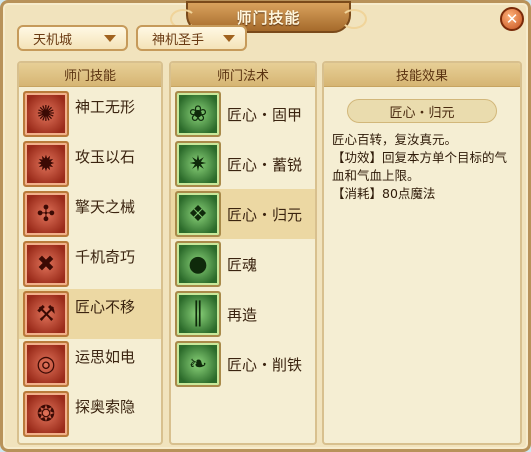 This screenshot has width=531, height=452. Describe the element at coordinates (265, 164) in the screenshot. I see `spell-label: 匠心・蓄锐` at that location.